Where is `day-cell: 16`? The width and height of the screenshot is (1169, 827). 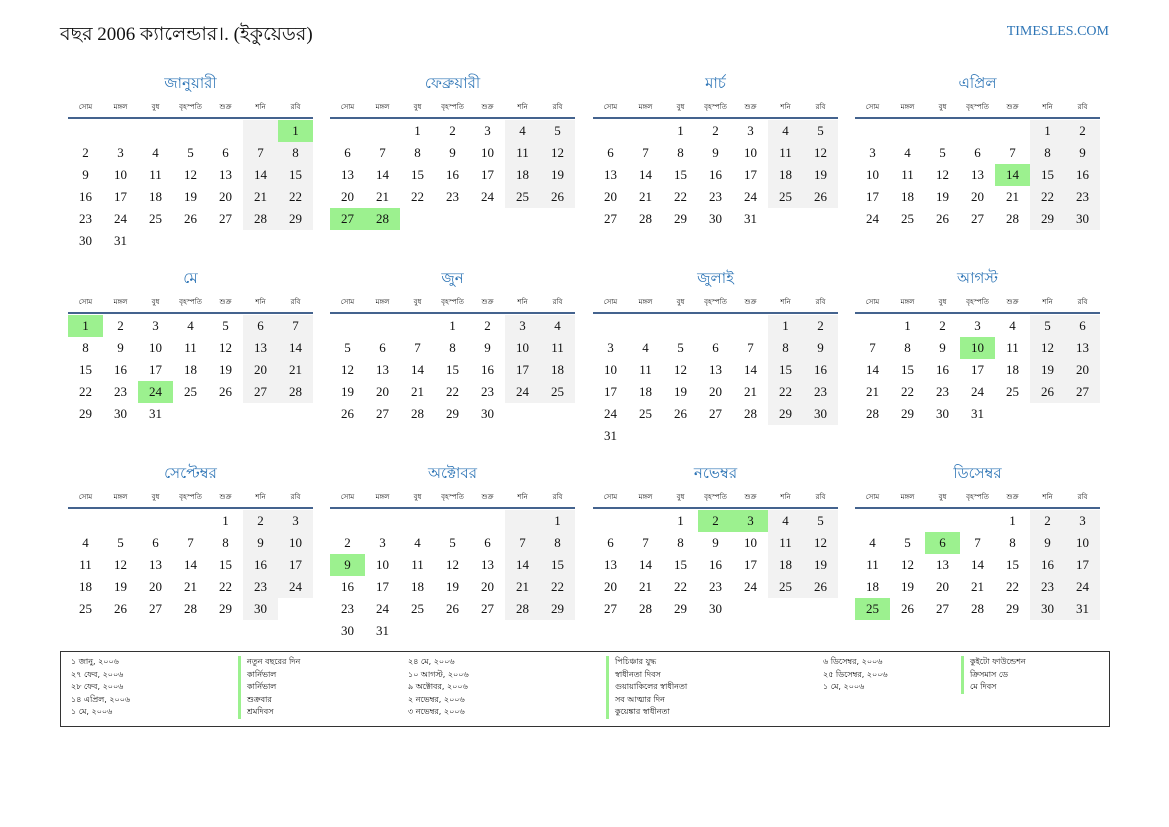 day-cell: 16 is located at coordinates (487, 370).